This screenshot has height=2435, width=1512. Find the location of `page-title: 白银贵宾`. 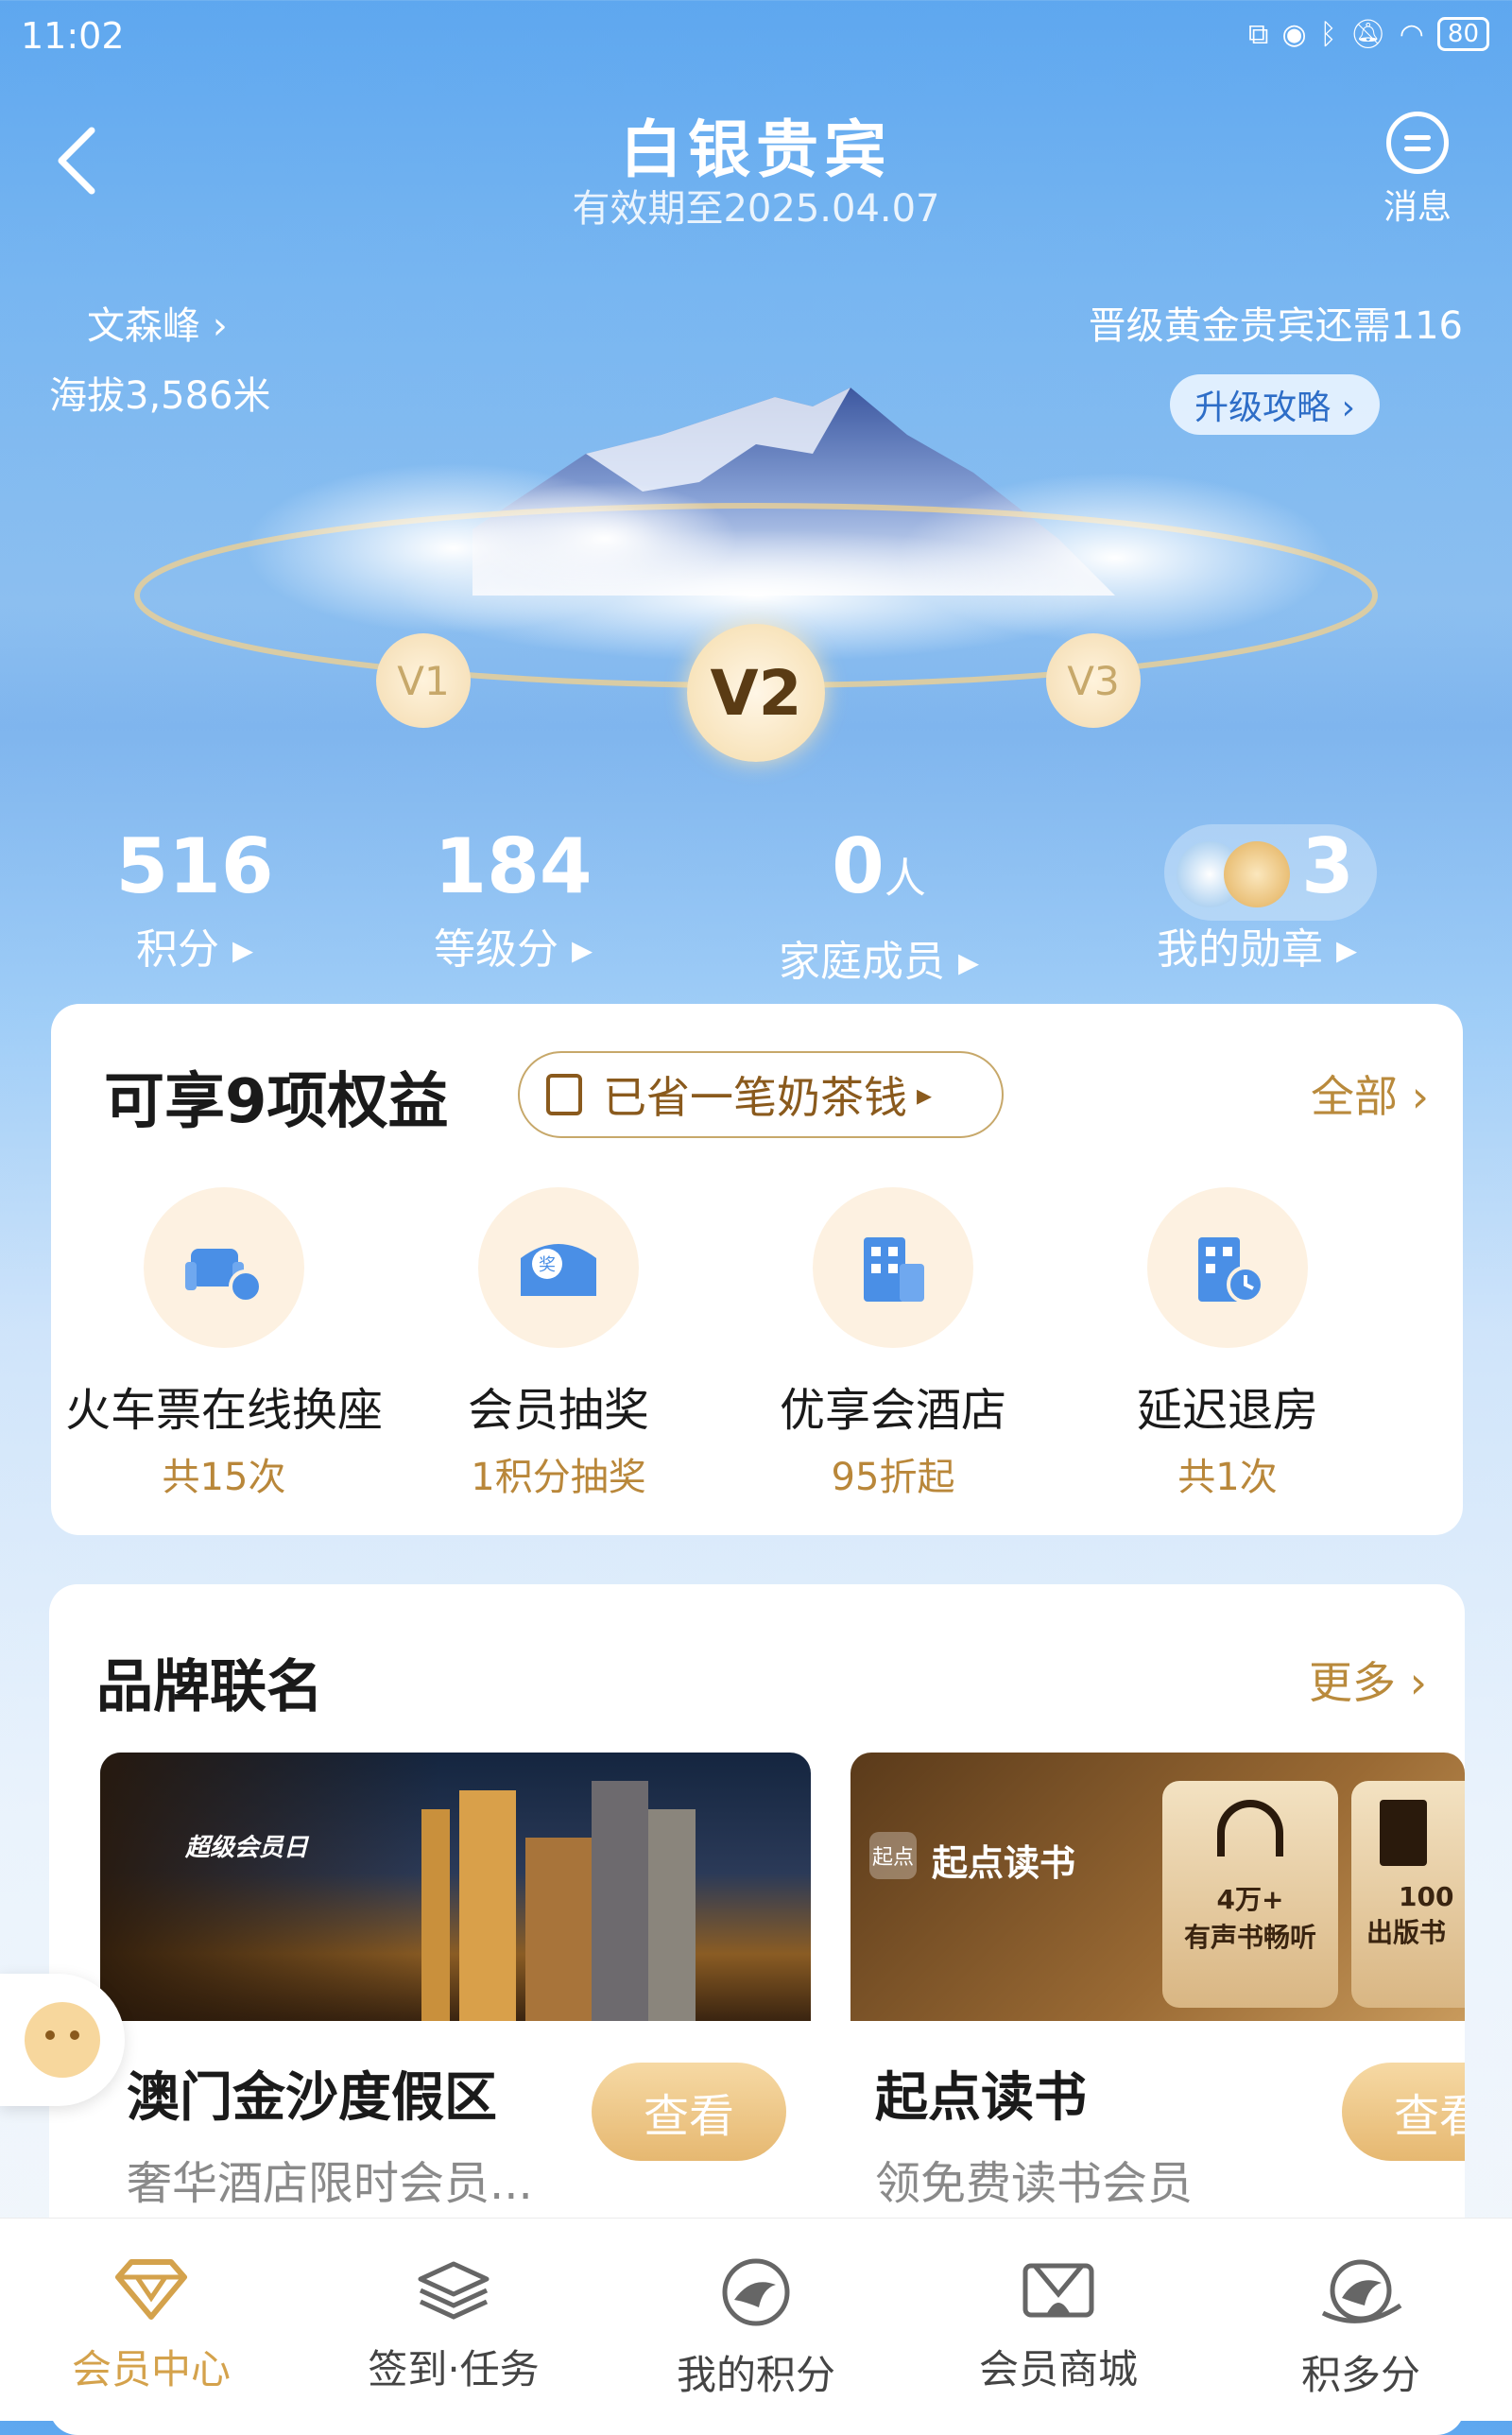

page-title: 白银贵宾 is located at coordinates (756, 149).